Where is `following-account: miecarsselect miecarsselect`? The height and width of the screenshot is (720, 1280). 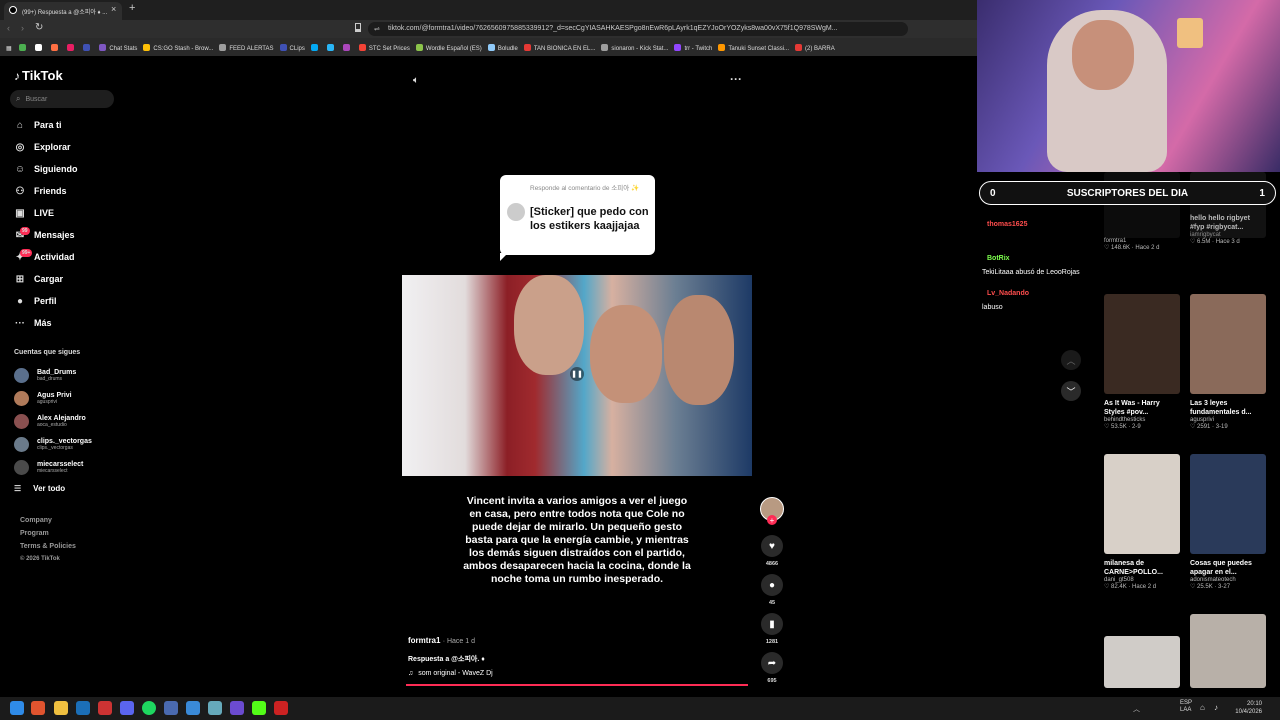
following-account: miecarsselect miecarsselect is located at coordinates (69, 467).